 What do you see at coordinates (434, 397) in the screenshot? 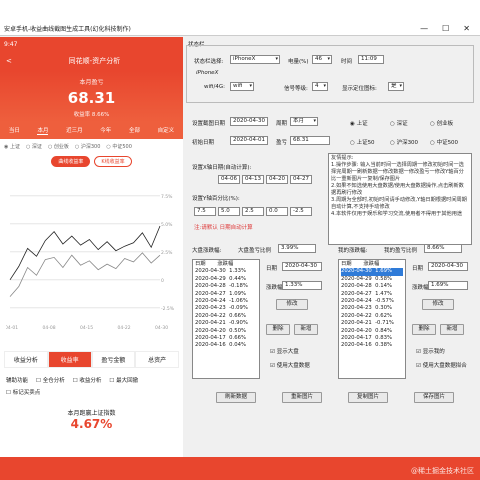
I see `save-image-button: 保存图片` at bounding box center [434, 397].